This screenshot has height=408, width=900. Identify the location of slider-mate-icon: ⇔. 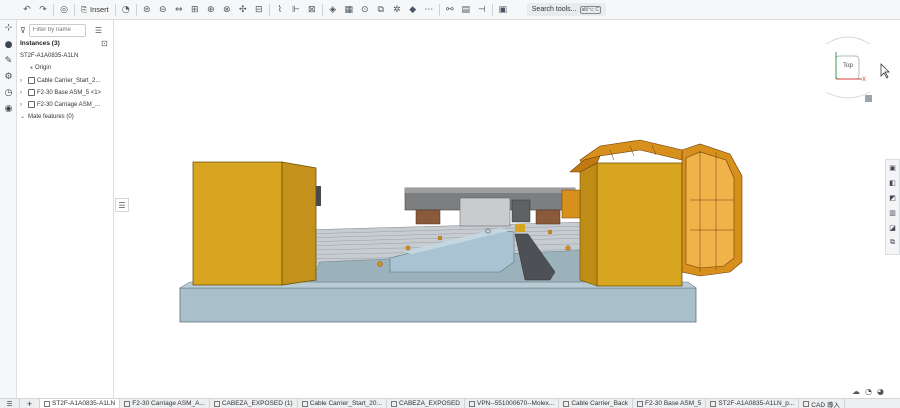
(179, 10).